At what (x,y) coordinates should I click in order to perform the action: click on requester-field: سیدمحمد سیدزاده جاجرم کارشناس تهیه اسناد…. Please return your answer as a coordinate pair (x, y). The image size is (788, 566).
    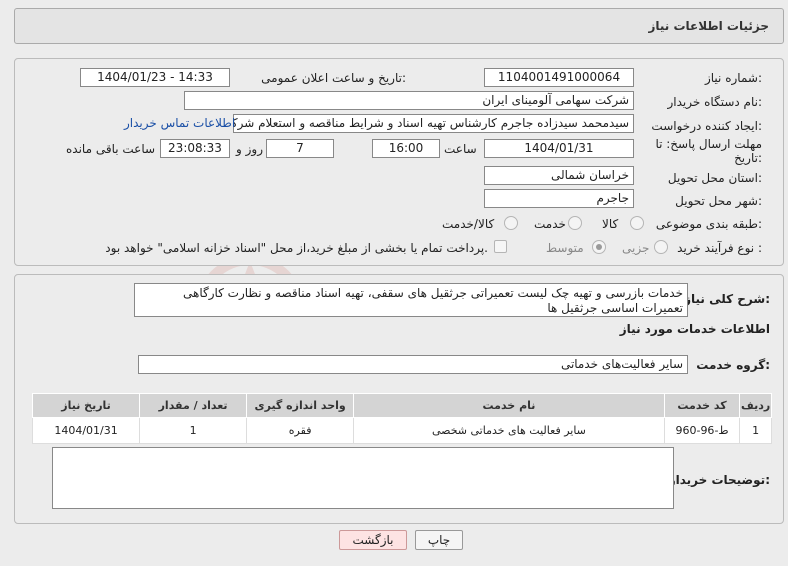
    Looking at the image, I should click on (433, 123).